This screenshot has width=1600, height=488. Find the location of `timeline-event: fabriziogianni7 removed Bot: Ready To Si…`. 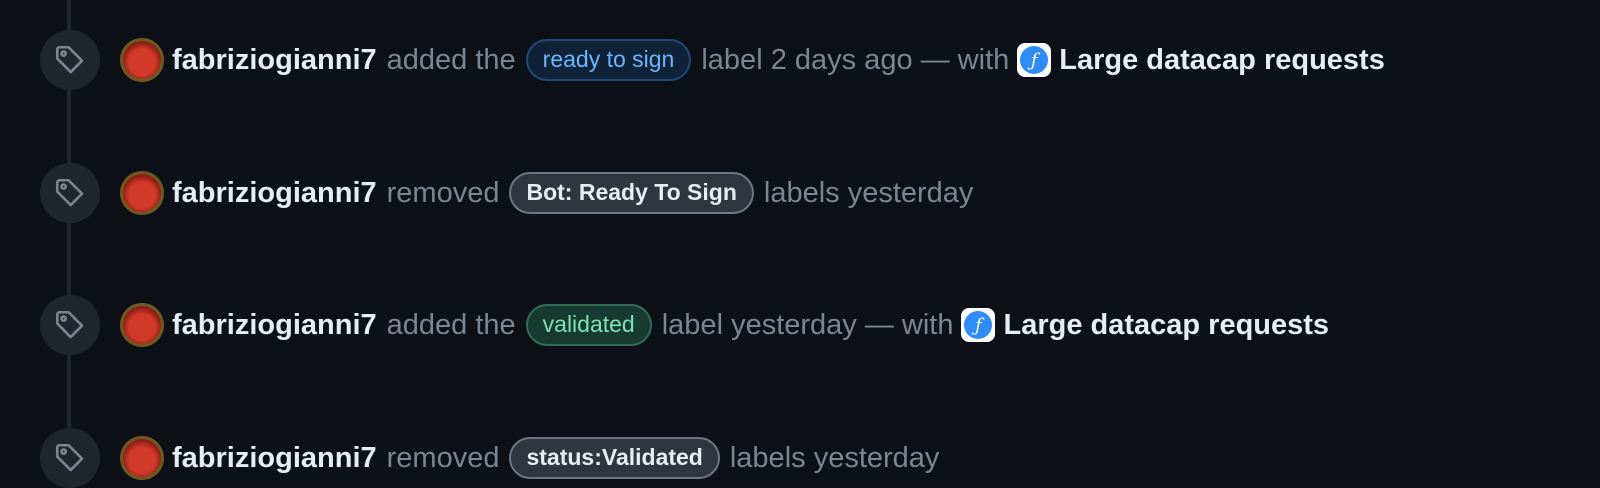

timeline-event: fabriziogianni7 removed Bot: Ready To Si… is located at coordinates (506, 193).